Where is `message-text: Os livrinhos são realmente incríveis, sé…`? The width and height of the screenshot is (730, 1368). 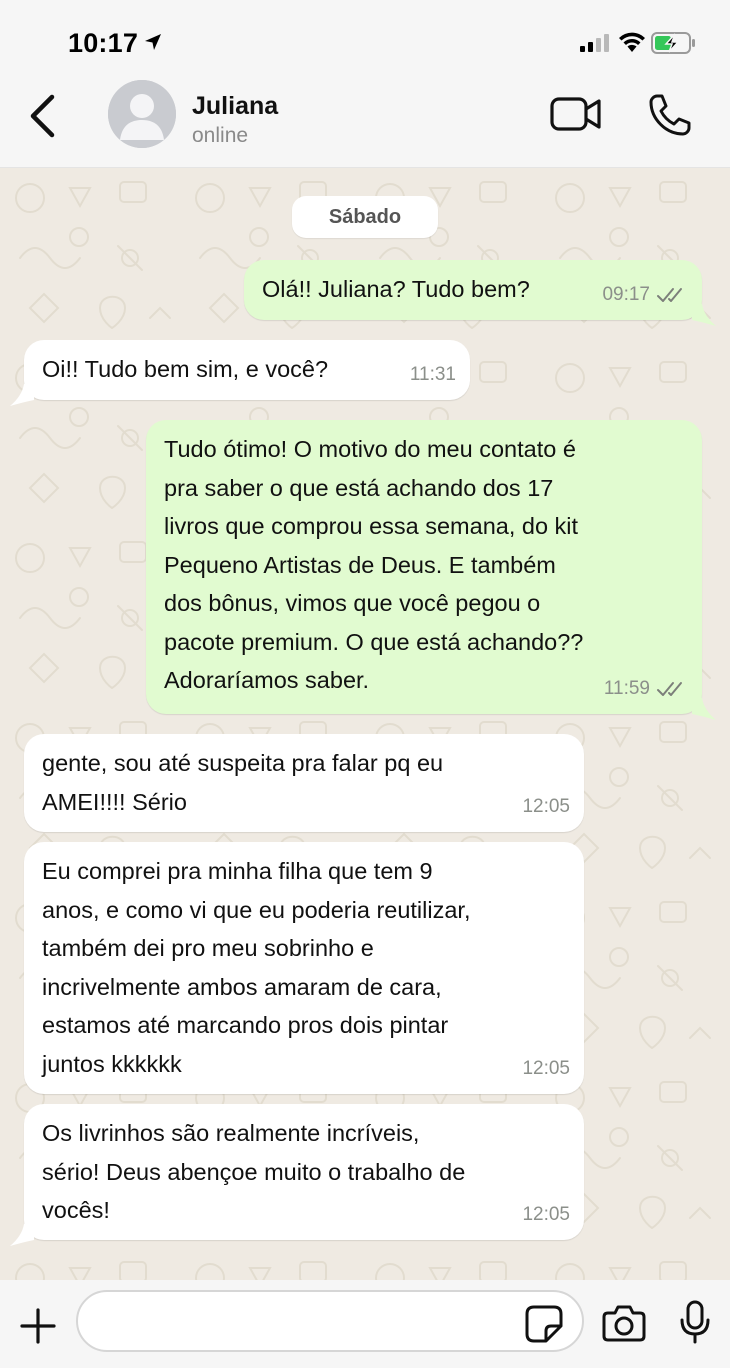 message-text: Os livrinhos são realmente incríveis, sé… is located at coordinates (254, 1171).